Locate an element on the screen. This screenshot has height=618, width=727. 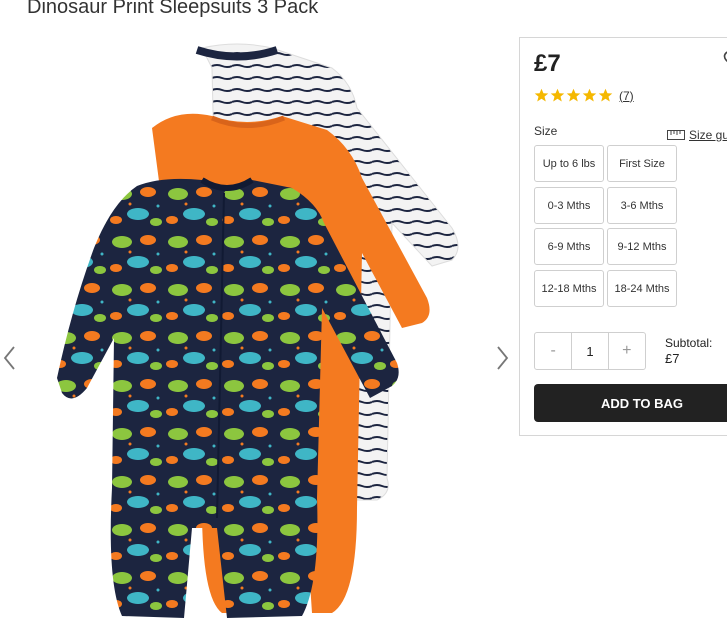
chevron-right-icon is located at coordinates (503, 358).